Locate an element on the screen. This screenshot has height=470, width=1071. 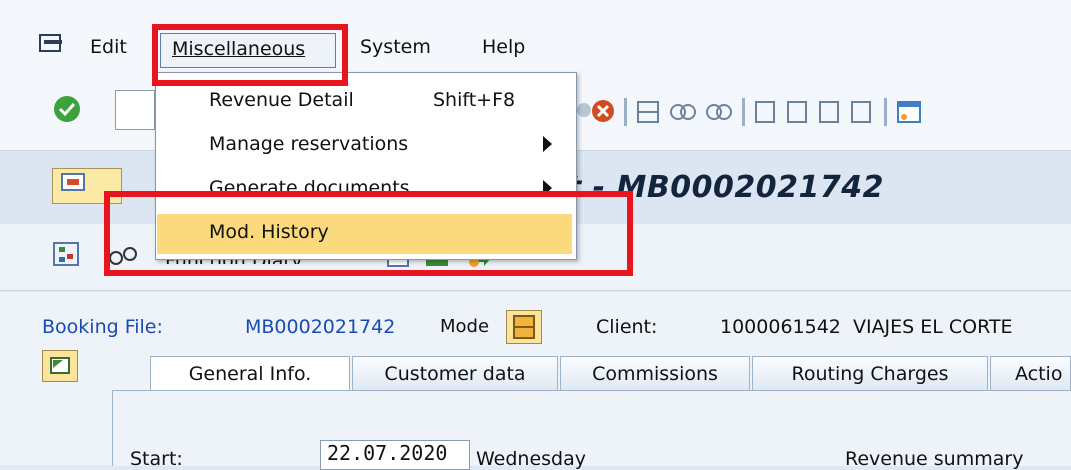
mode-cabinet-icon is located at coordinates (524, 327).